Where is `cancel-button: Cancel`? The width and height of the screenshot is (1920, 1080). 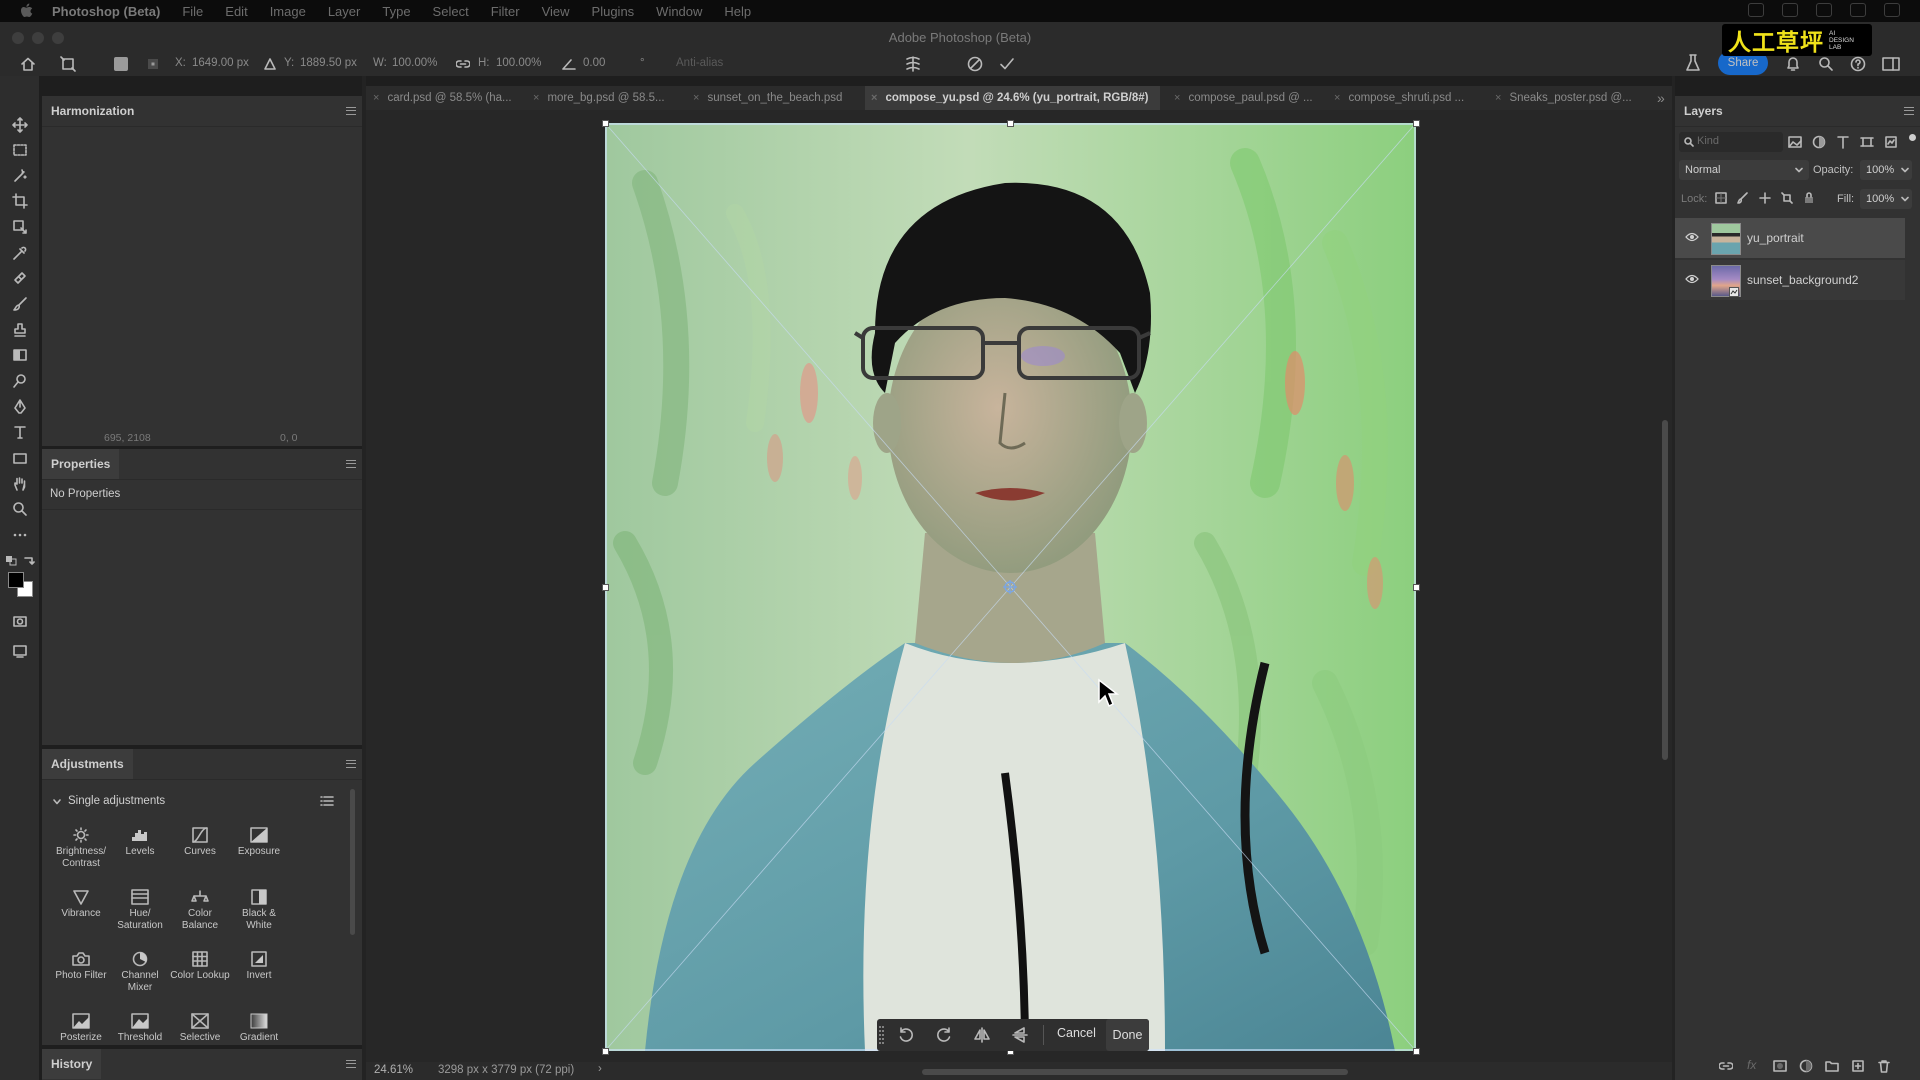 cancel-button: Cancel is located at coordinates (1076, 1033).